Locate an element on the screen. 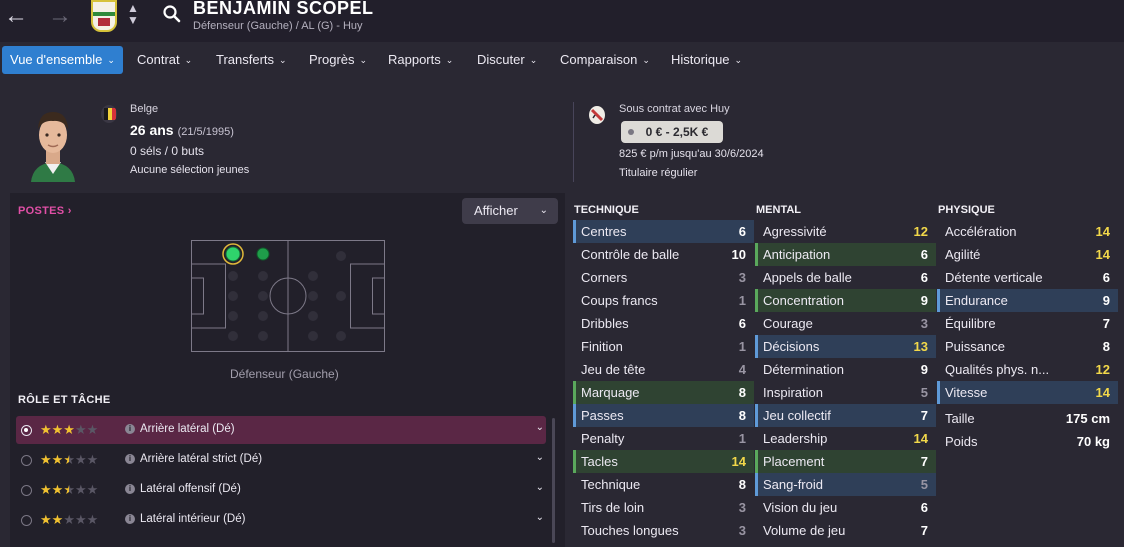 The image size is (1124, 547). divider is located at coordinates (573, 142).